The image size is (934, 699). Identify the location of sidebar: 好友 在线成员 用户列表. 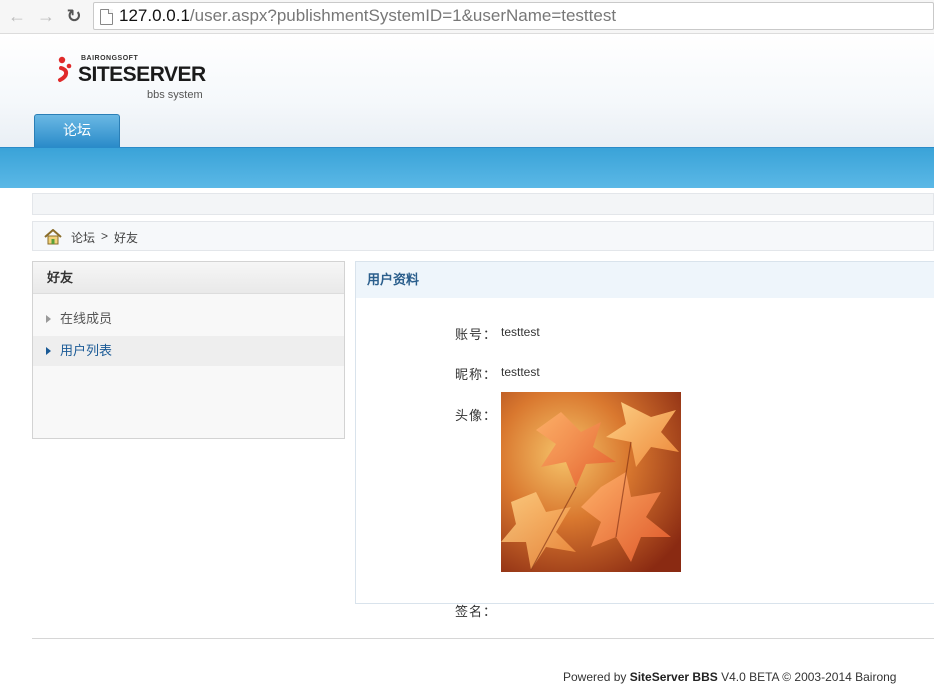
(188, 350).